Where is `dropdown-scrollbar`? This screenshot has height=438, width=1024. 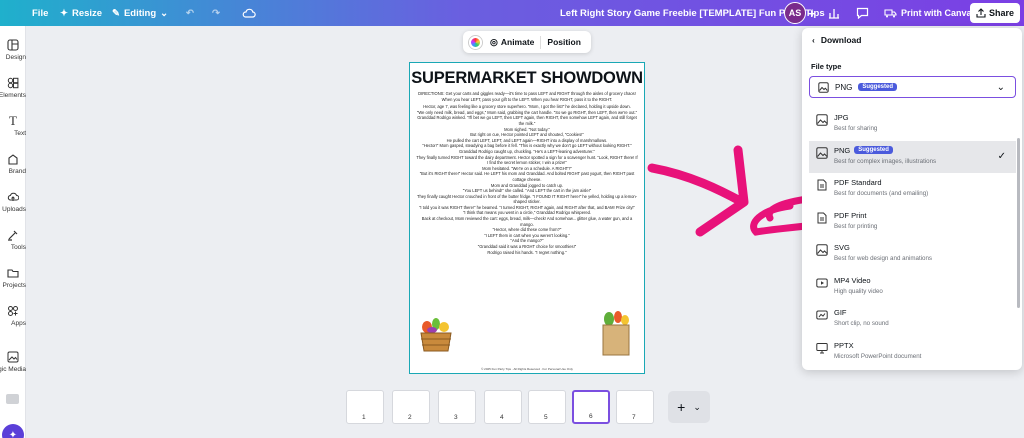 dropdown-scrollbar is located at coordinates (1018, 223).